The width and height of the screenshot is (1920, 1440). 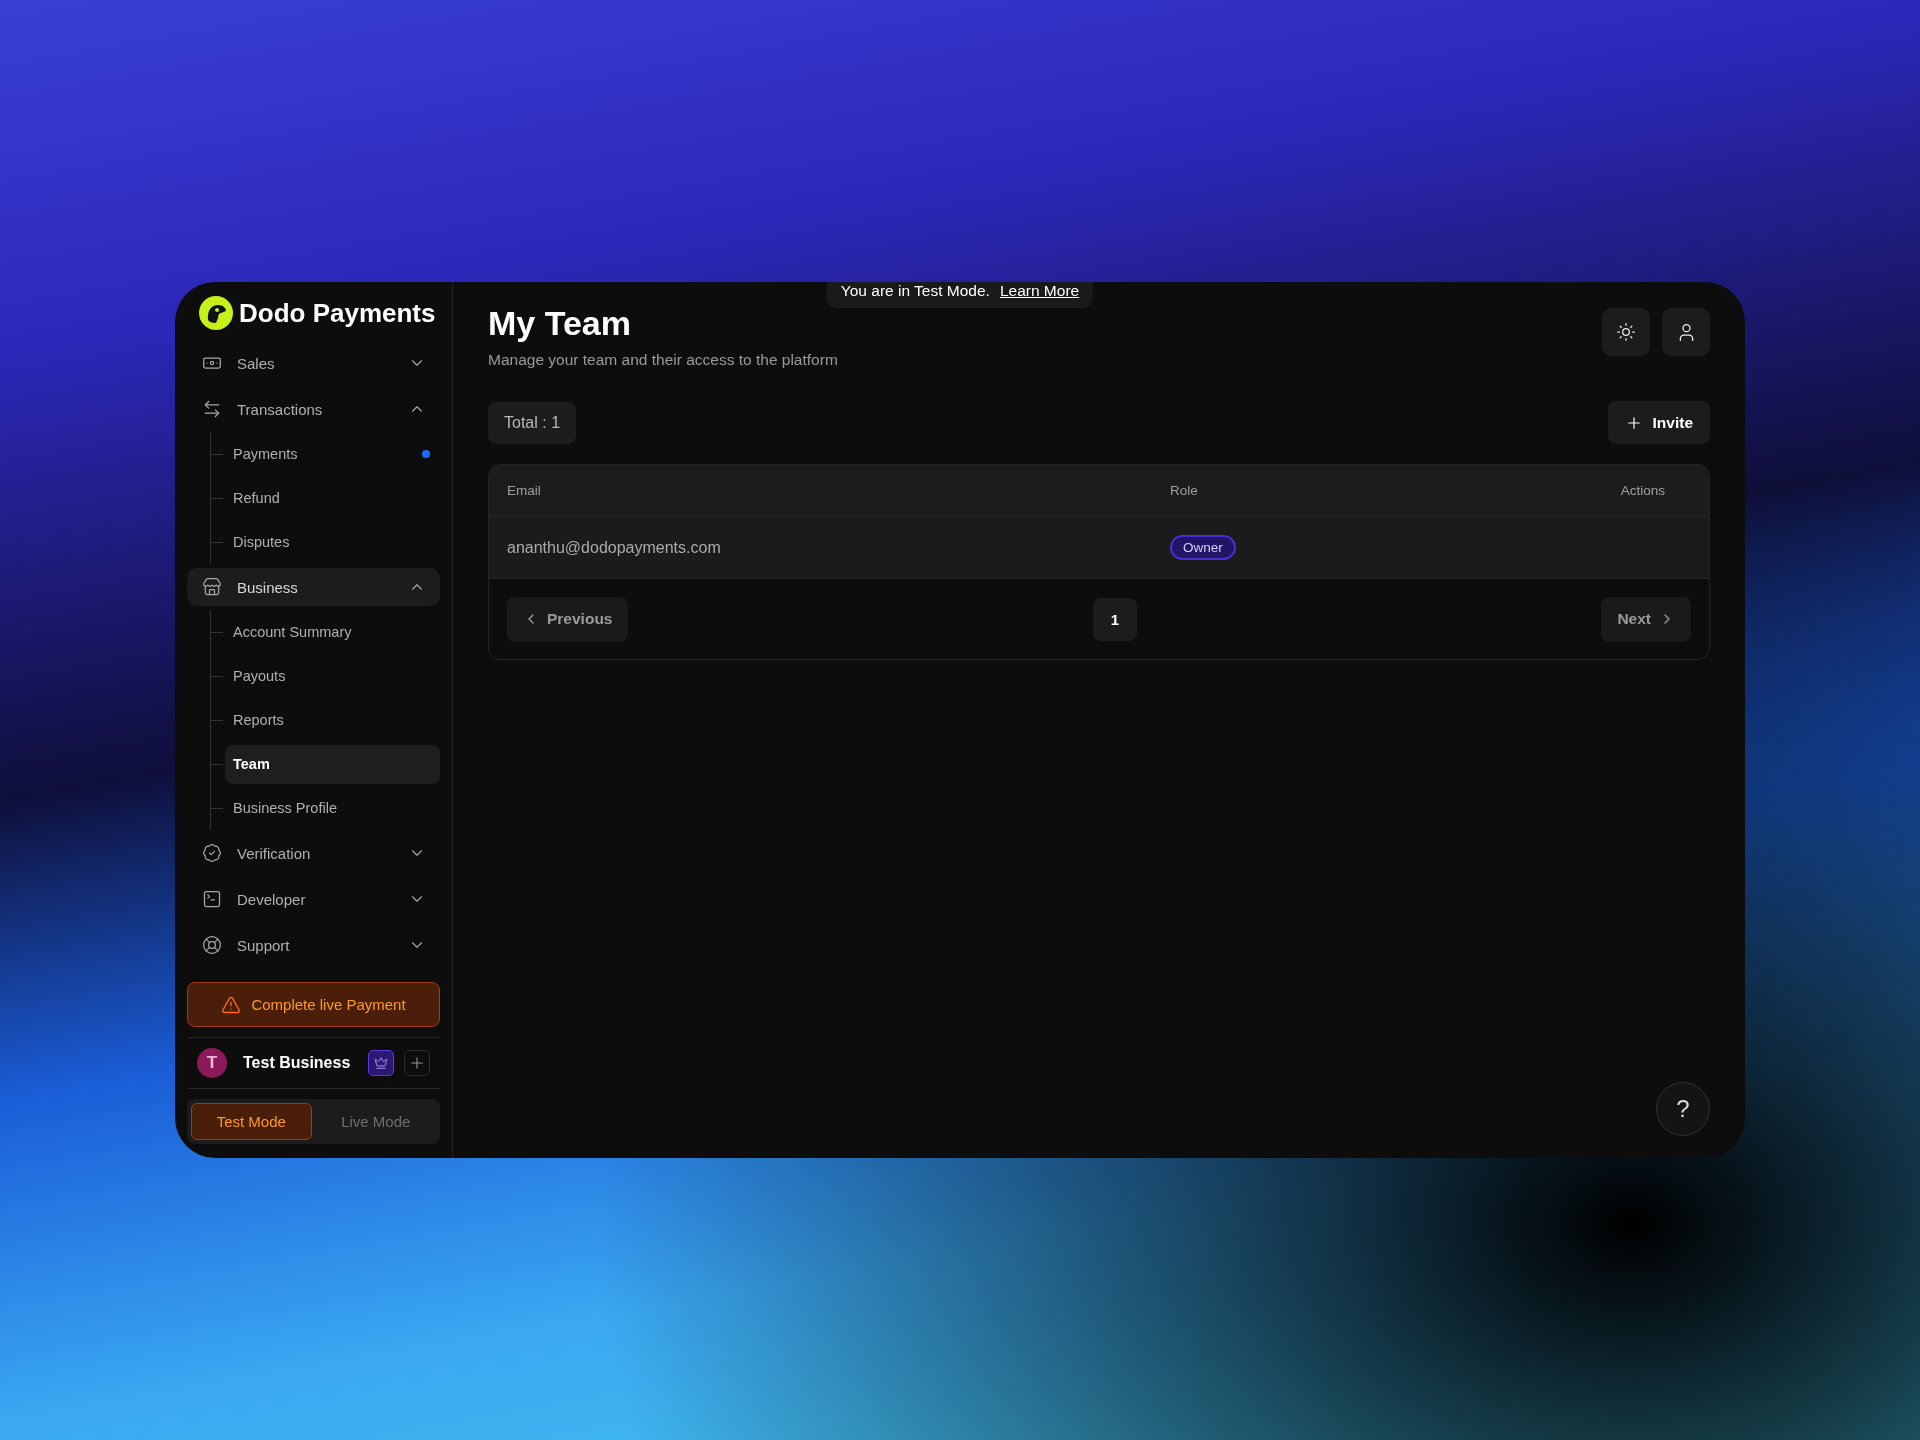 I want to click on nav-subitem: Payments, so click(x=332, y=454).